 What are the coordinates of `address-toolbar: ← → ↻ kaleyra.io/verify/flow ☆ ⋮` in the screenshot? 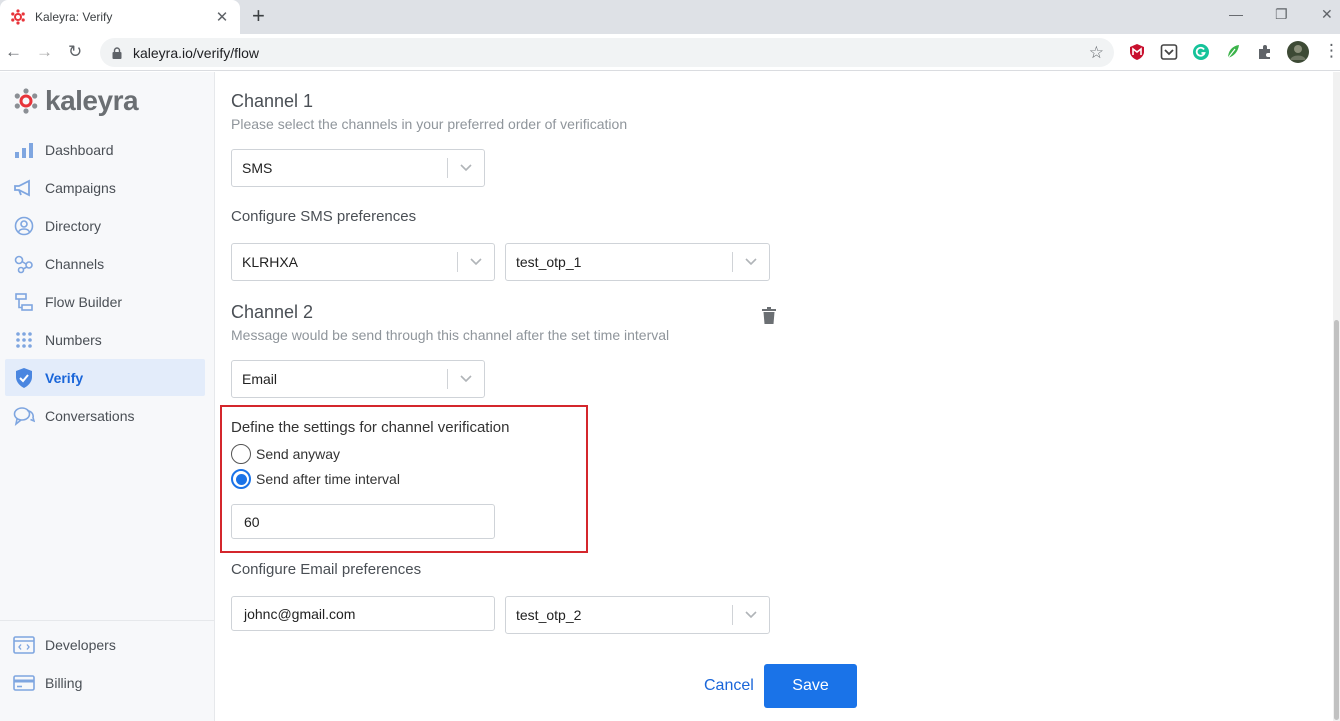 It's located at (670, 52).